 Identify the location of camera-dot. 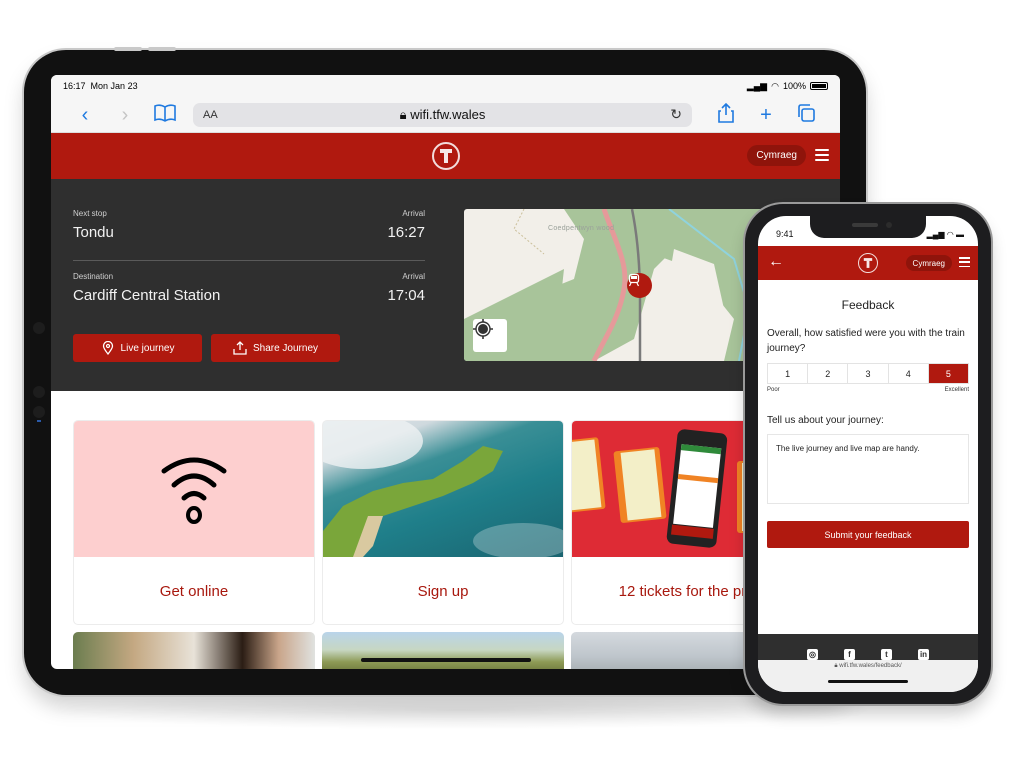
(39, 421).